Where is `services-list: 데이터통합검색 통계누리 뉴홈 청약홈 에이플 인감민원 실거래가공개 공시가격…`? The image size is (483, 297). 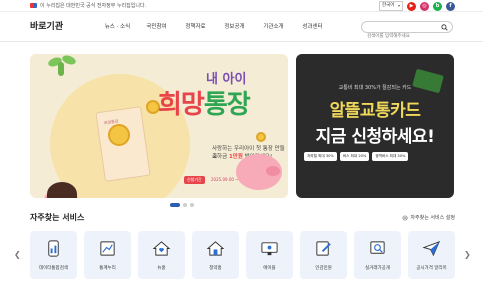 services-list: 데이터통합검색 통계누리 뉴홈 청약홈 에이플 인감민원 실거래가공개 공시가격… is located at coordinates (242, 255).